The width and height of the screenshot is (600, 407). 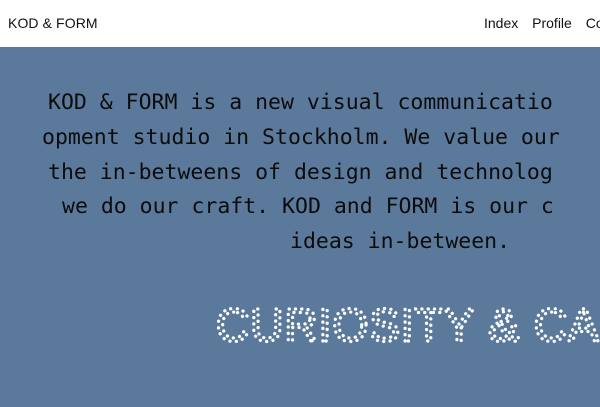 I want to click on top-navigation-bar: KOD & FORM Index Profile Co, so click(x=300, y=23).